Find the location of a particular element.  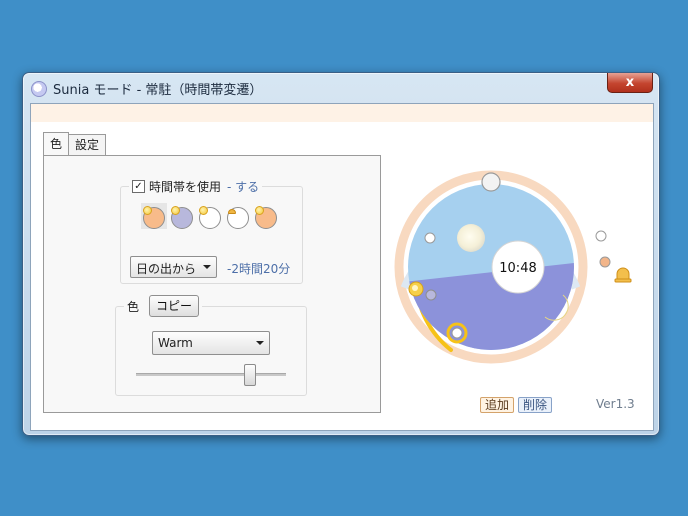

use-timezone-checkbox: ✓ is located at coordinates (138, 186).